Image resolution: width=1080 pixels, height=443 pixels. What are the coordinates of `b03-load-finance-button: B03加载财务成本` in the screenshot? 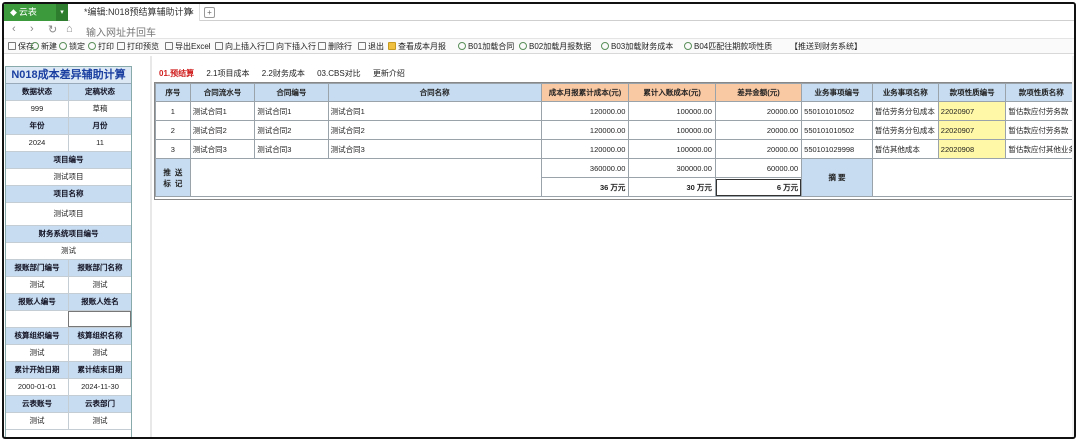 It's located at (637, 46).